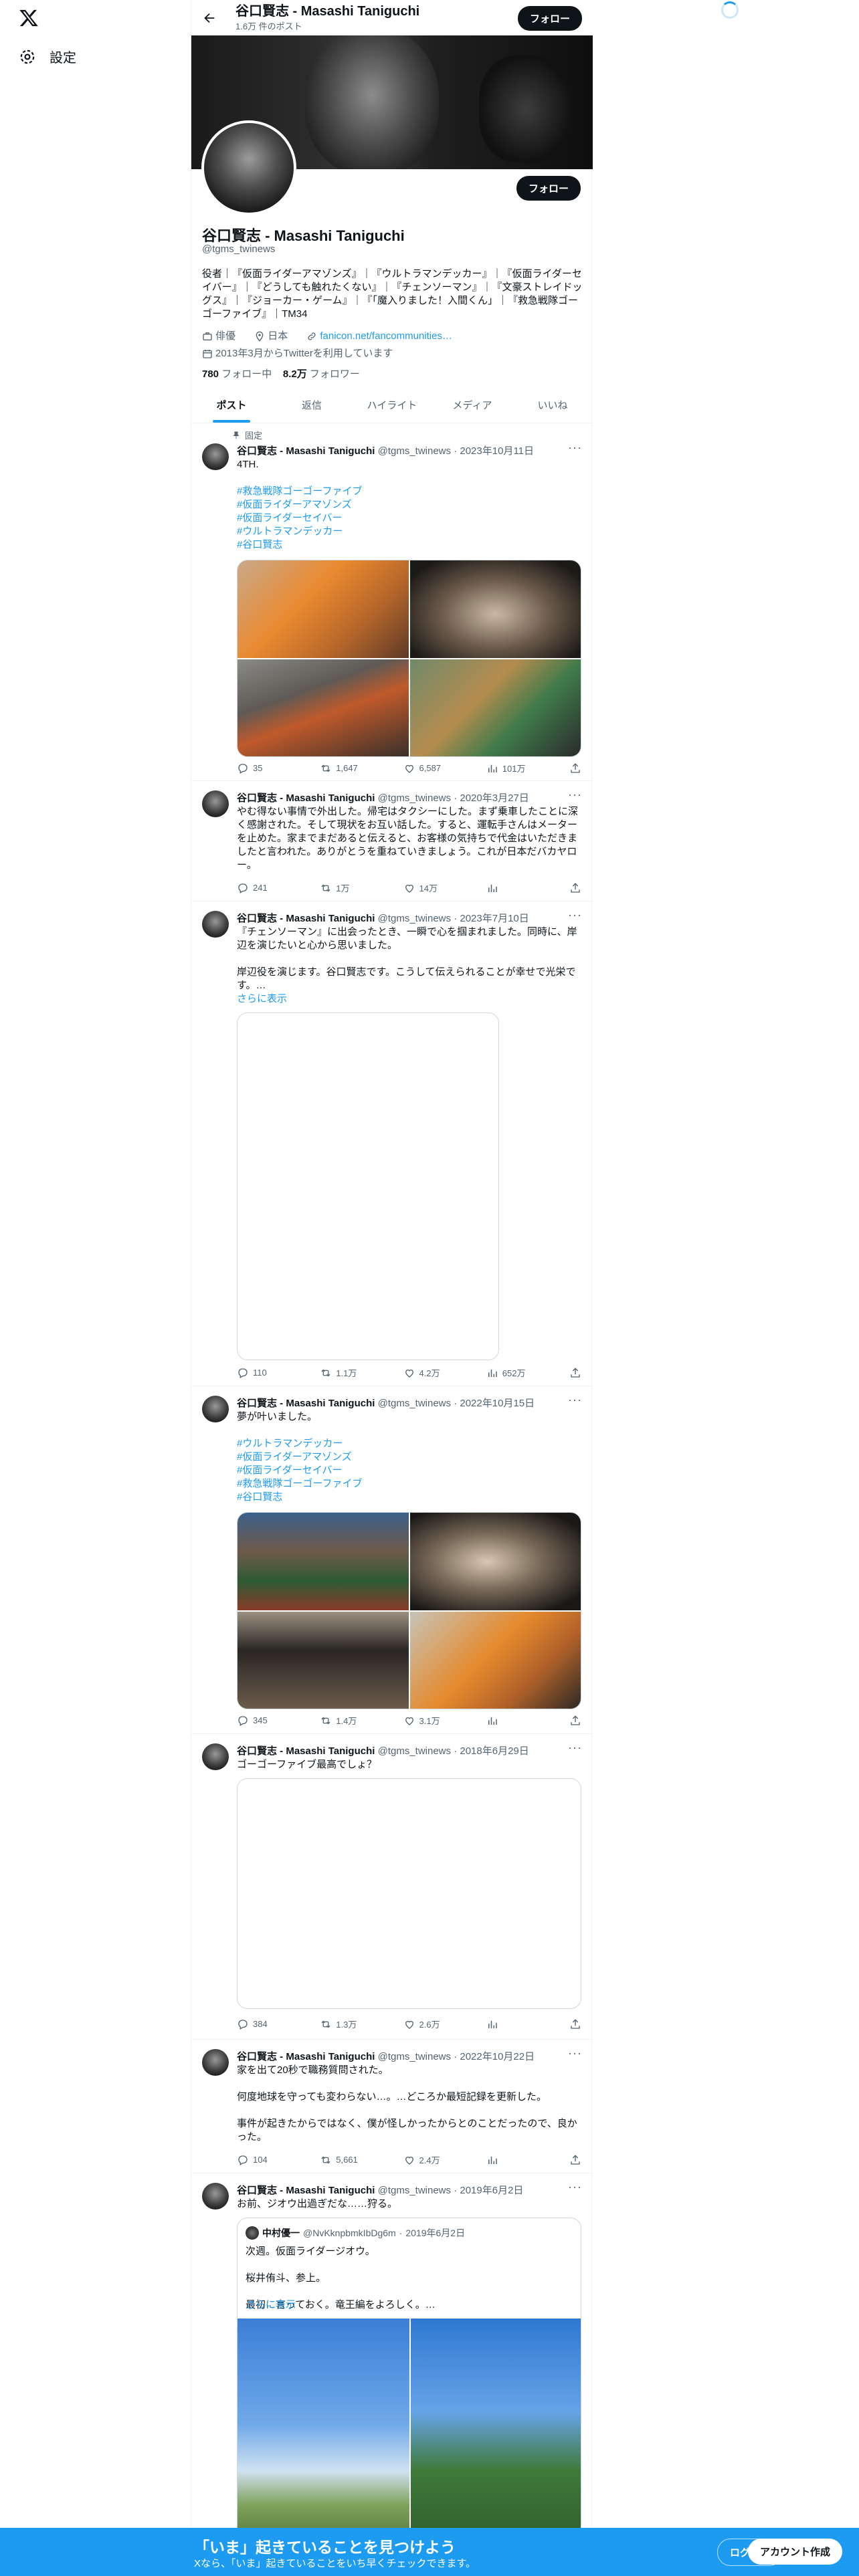 Image resolution: width=859 pixels, height=2576 pixels. What do you see at coordinates (409, 999) in the screenshot?
I see `show-more-link: さらに表示` at bounding box center [409, 999].